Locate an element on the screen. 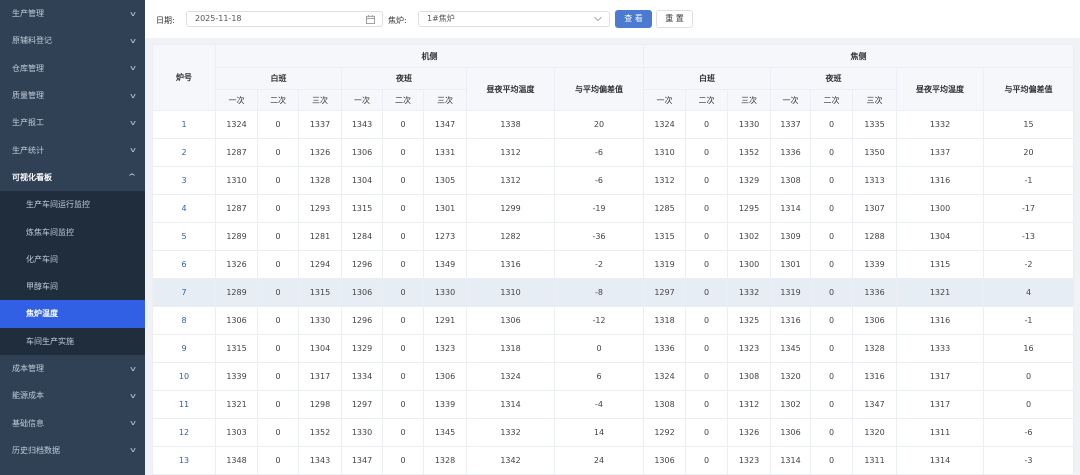 The height and width of the screenshot is (475, 1080). date-picker: 2025-11-18 is located at coordinates (284, 19).